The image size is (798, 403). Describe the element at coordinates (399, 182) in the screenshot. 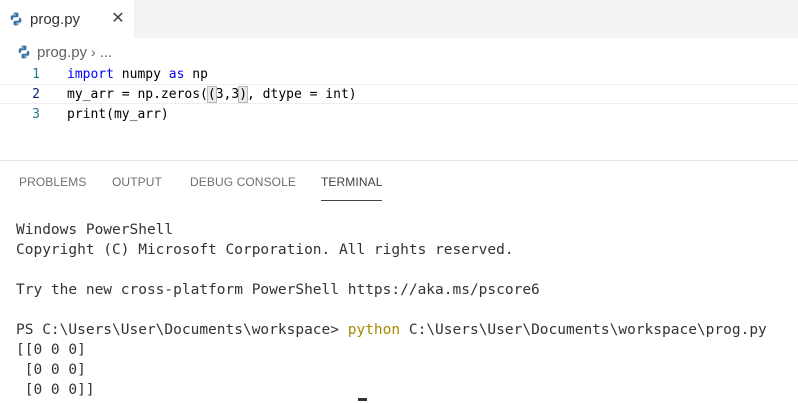

I see `panel-tab-bar: PROBLEMS OUTPUT DEBUG CONSOLE TERMINAL` at that location.